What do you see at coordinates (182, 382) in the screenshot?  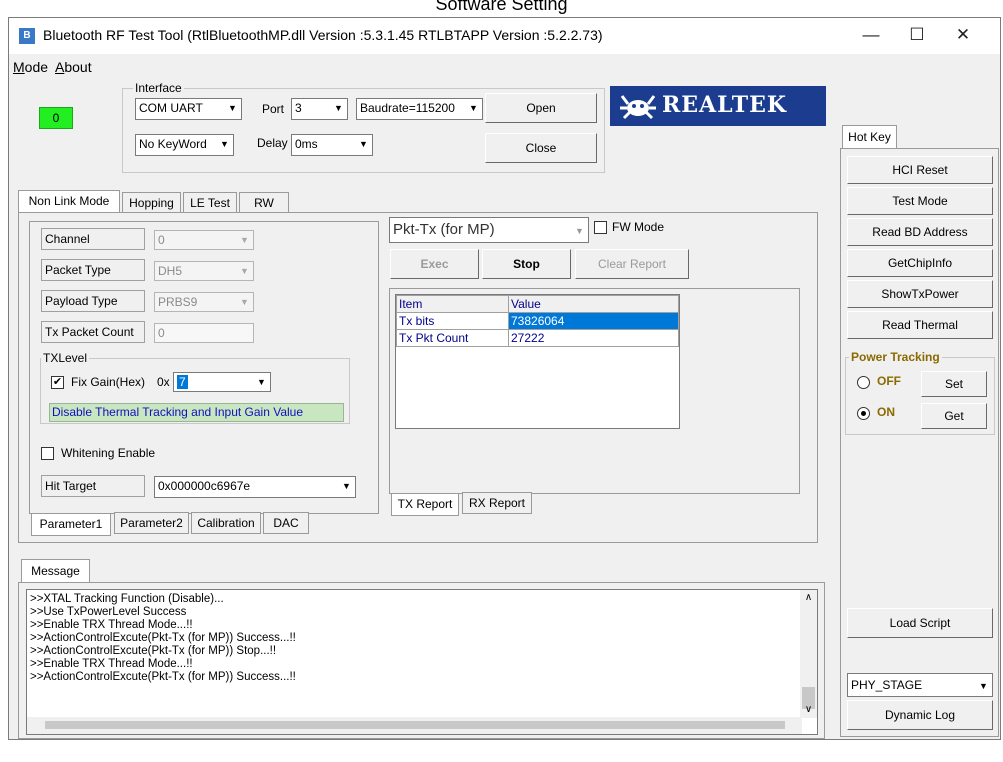 I see `fix-gain-value: 7` at bounding box center [182, 382].